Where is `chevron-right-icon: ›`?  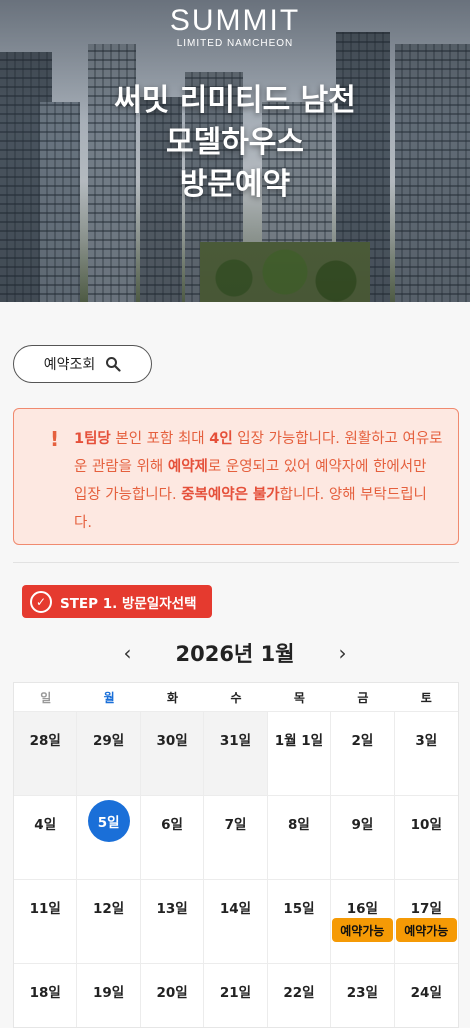
chevron-right-icon: › is located at coordinates (343, 653).